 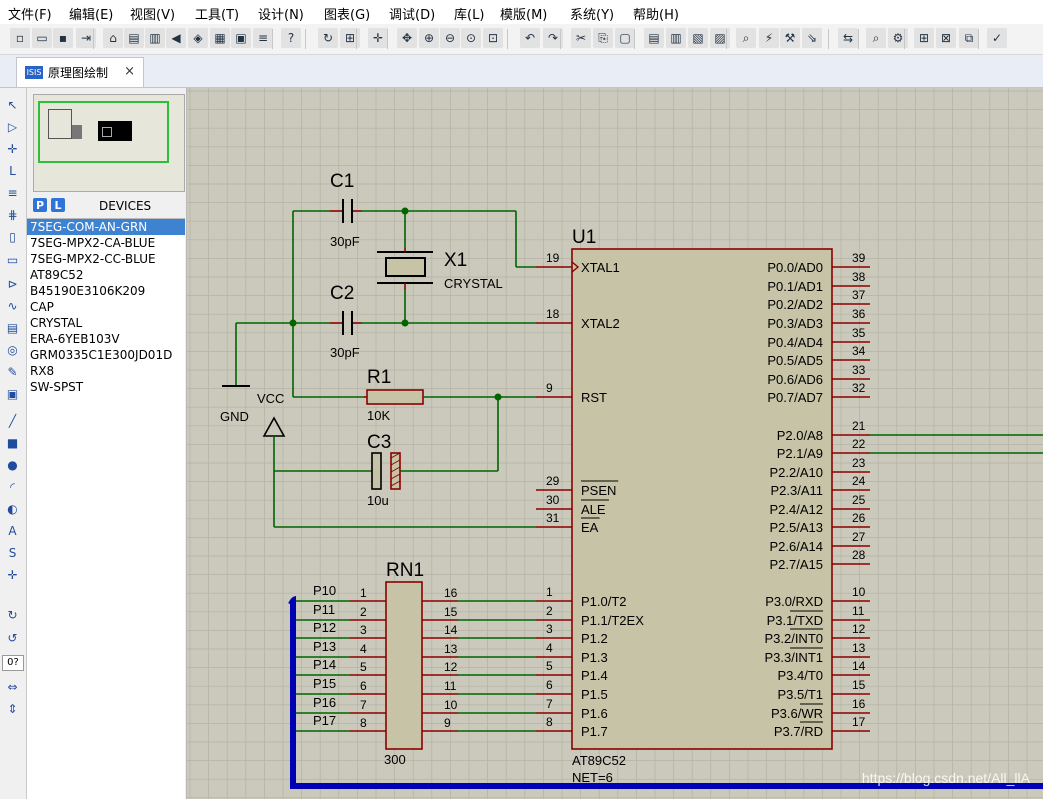 I want to click on menu-item-2: 视图(V), so click(x=152, y=13).